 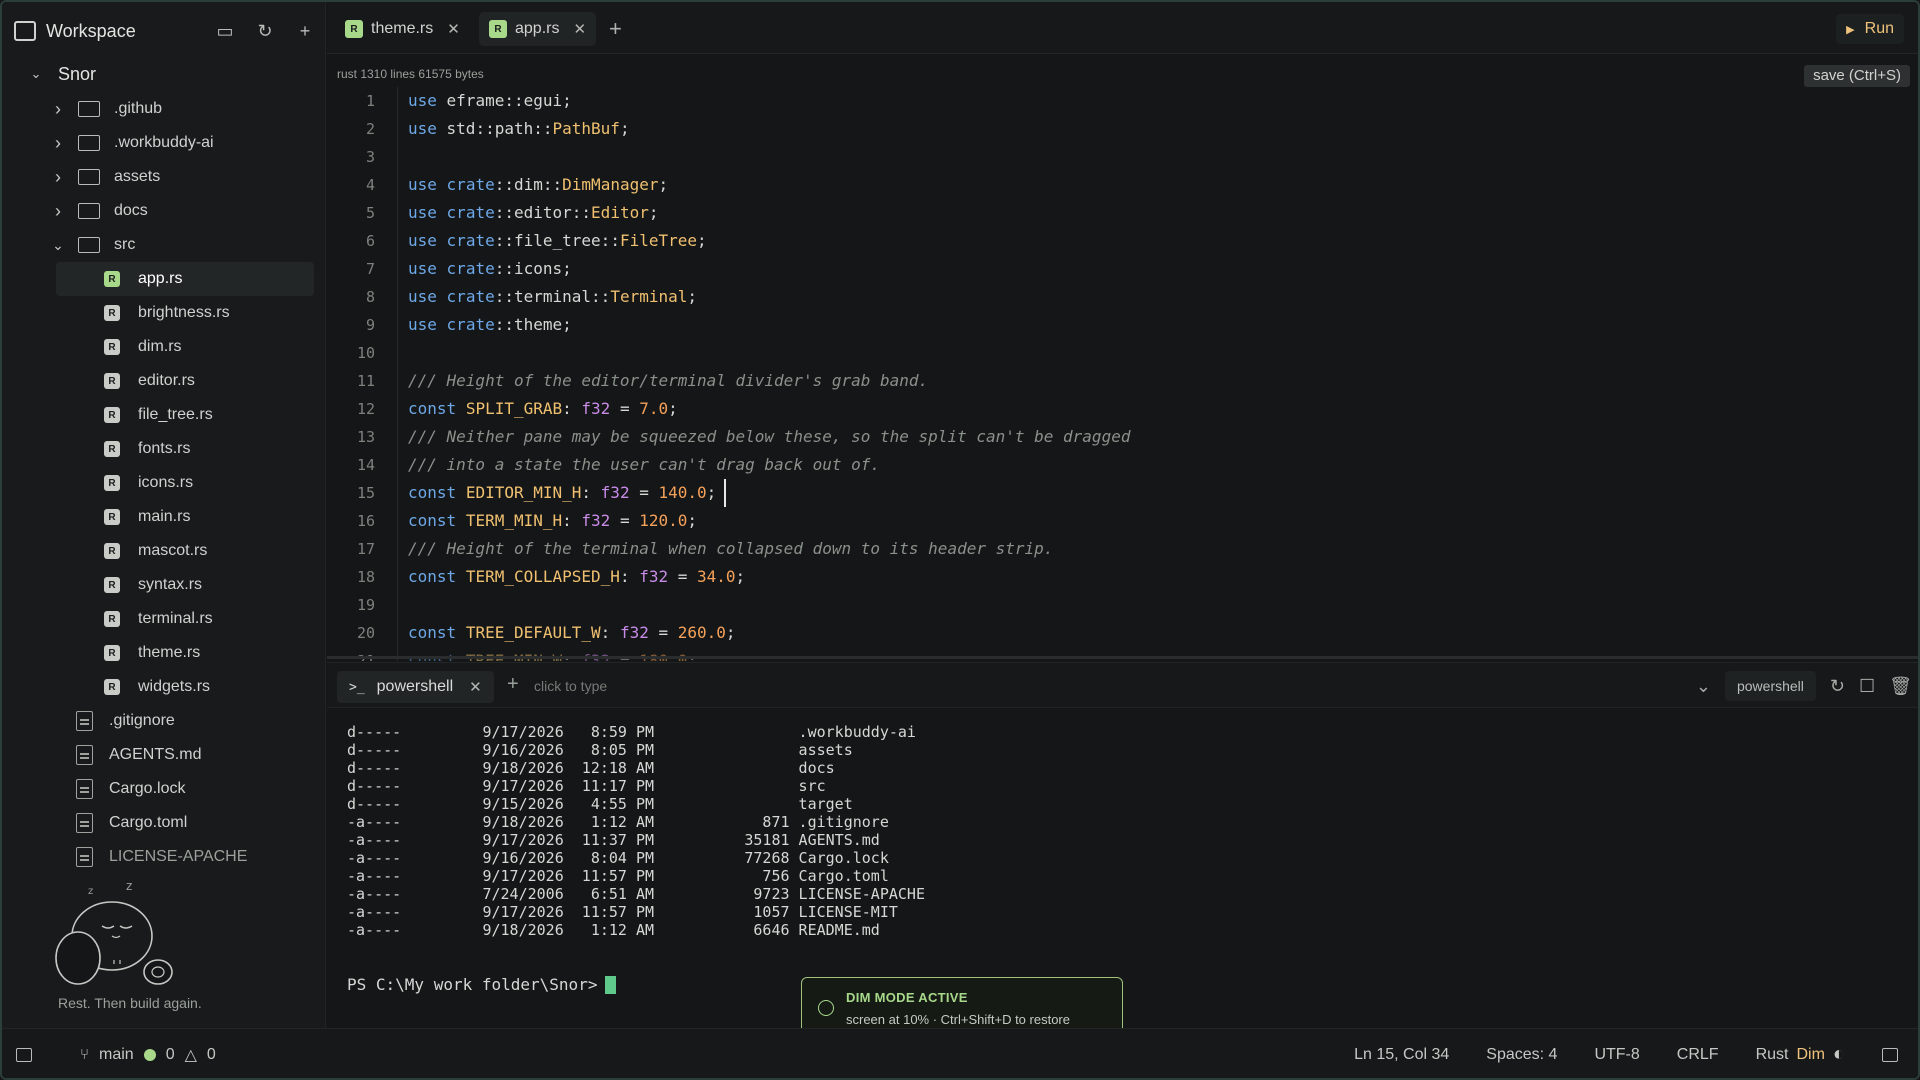 I want to click on terminal-output-line: -a---- 9/18/2026 1:12 AM 871 .gitignore, so click(x=618, y=822).